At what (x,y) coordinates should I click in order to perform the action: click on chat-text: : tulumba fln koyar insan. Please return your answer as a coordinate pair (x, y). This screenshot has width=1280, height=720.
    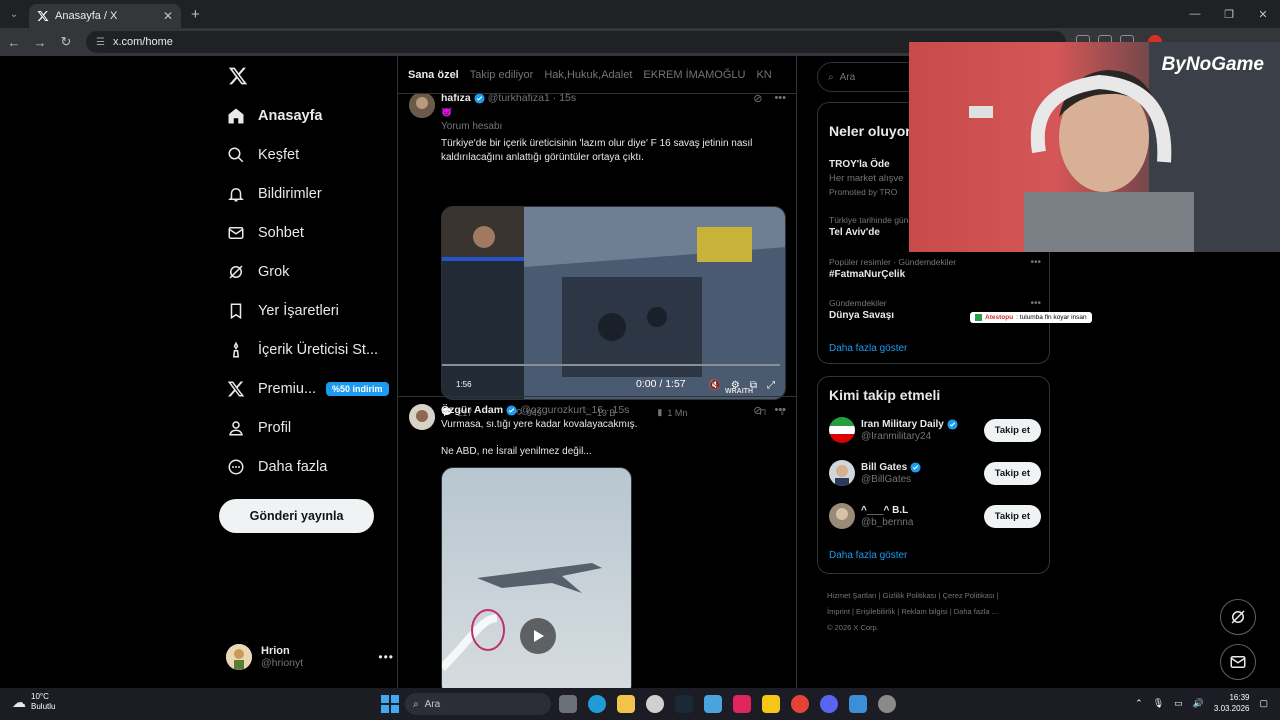
    Looking at the image, I should click on (1051, 317).